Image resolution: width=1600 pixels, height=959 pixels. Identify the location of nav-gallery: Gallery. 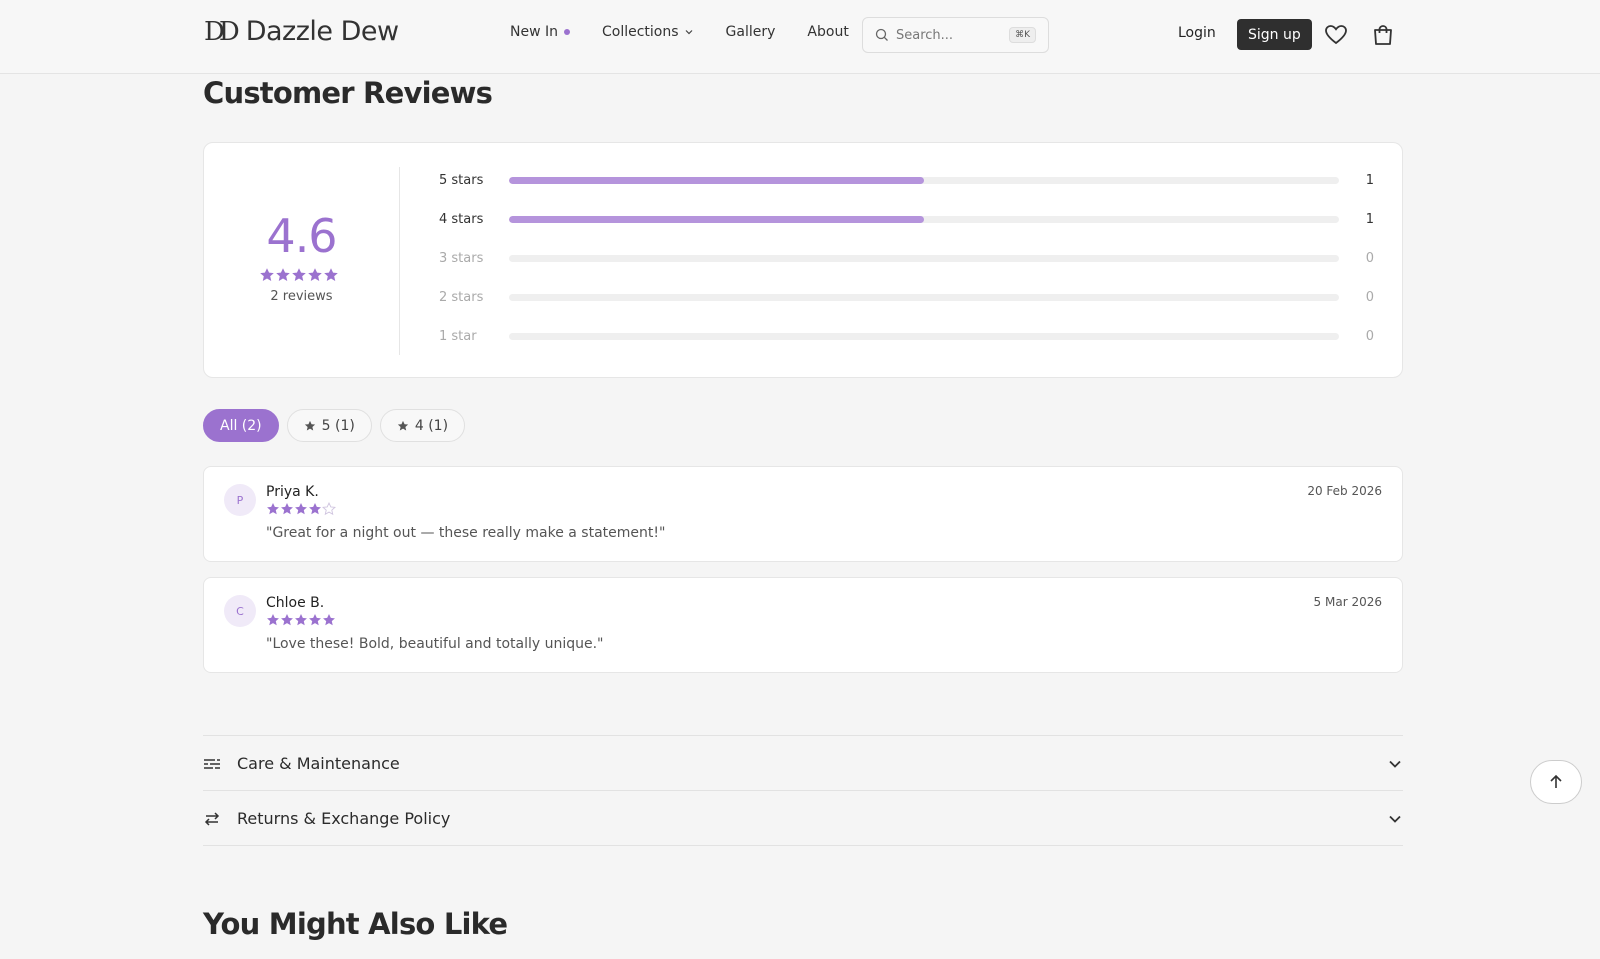
(751, 32).